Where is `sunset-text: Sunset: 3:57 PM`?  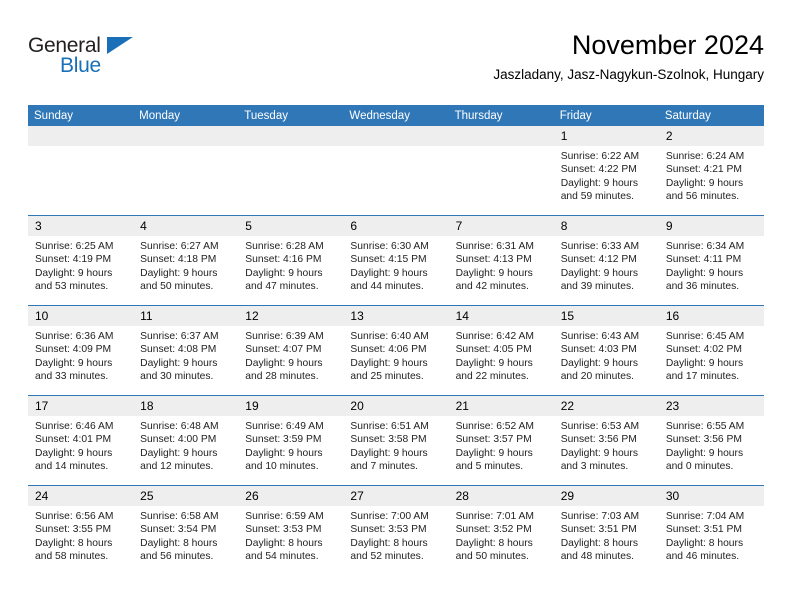 sunset-text: Sunset: 3:57 PM is located at coordinates (493, 440).